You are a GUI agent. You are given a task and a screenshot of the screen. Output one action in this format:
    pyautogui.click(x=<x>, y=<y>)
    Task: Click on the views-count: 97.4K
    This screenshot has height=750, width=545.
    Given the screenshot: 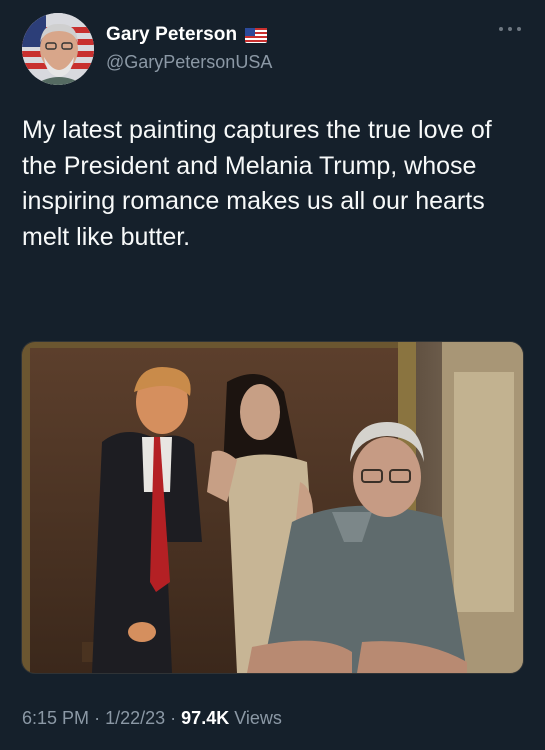 What is the action you would take?
    pyautogui.click(x=205, y=718)
    